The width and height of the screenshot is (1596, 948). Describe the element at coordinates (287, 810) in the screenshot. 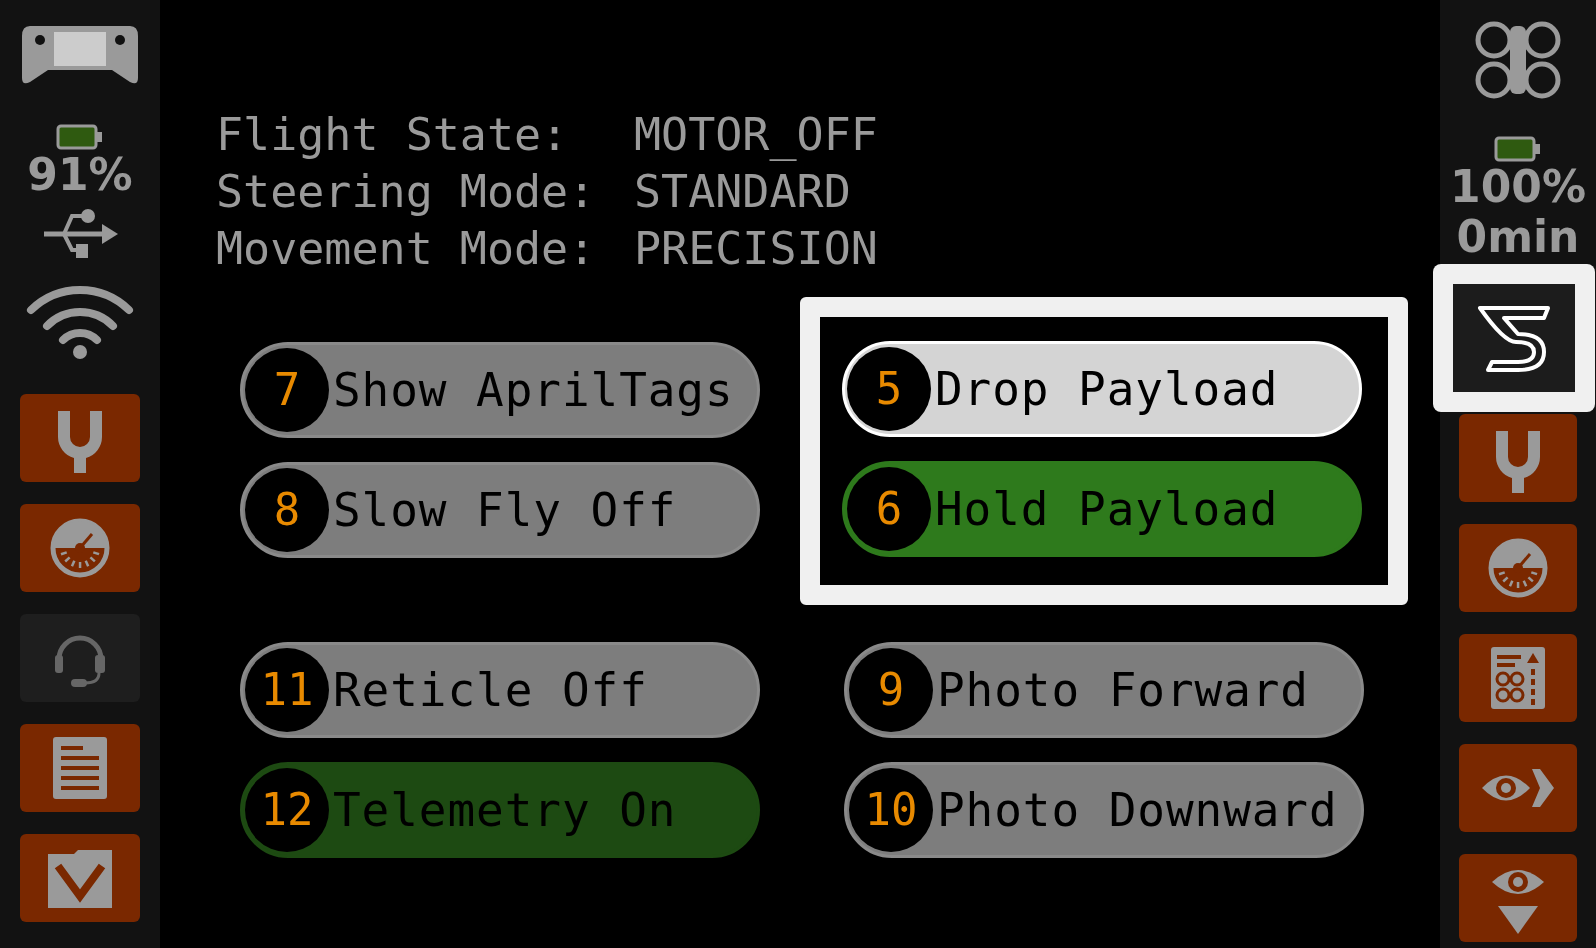

I see `number-badge: 12` at that location.